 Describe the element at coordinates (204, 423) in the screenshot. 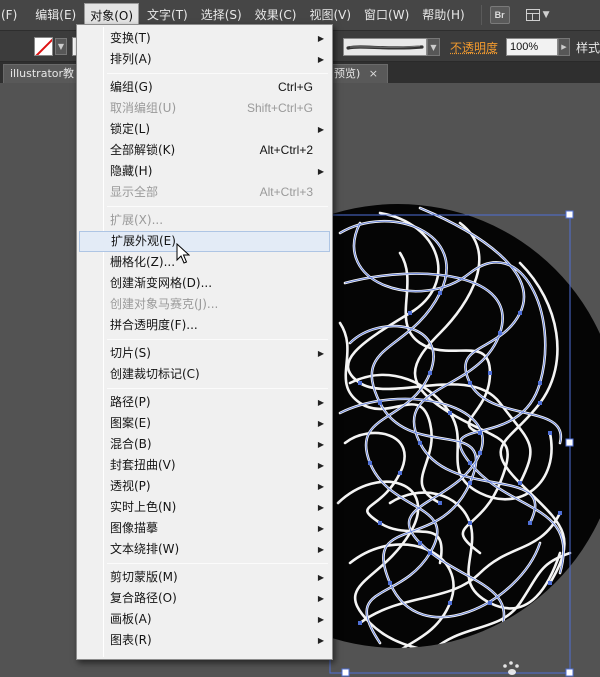

I see `menu-item-pattern: 图案(E) ▶` at that location.